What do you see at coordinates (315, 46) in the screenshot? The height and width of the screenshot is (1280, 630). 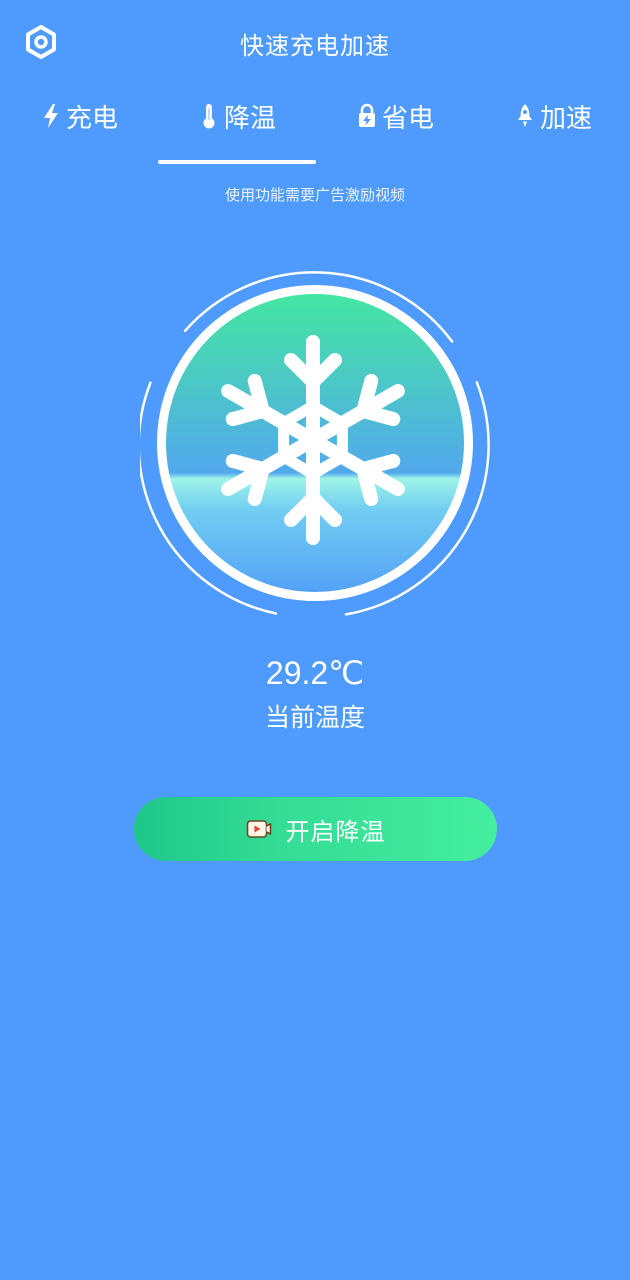 I see `app-title: 快速充电加速` at bounding box center [315, 46].